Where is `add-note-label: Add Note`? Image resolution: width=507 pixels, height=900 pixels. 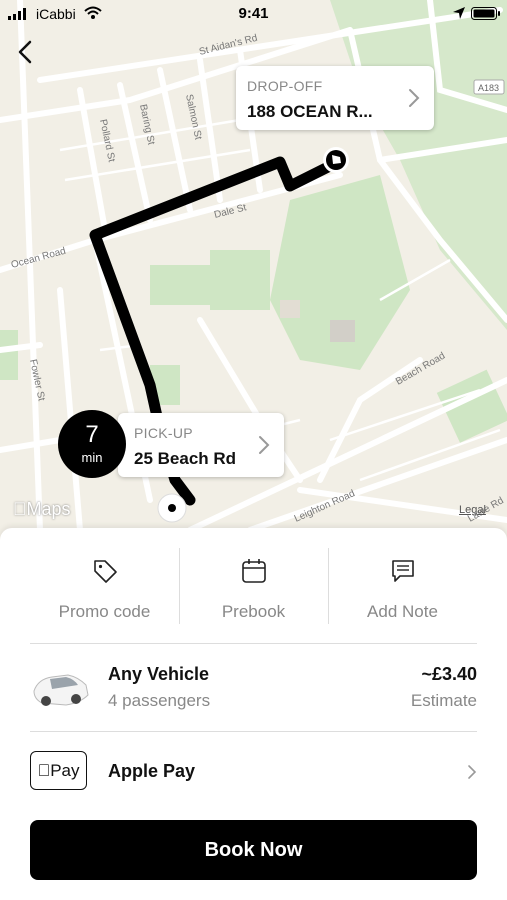 add-note-label: Add Note is located at coordinates (402, 611).